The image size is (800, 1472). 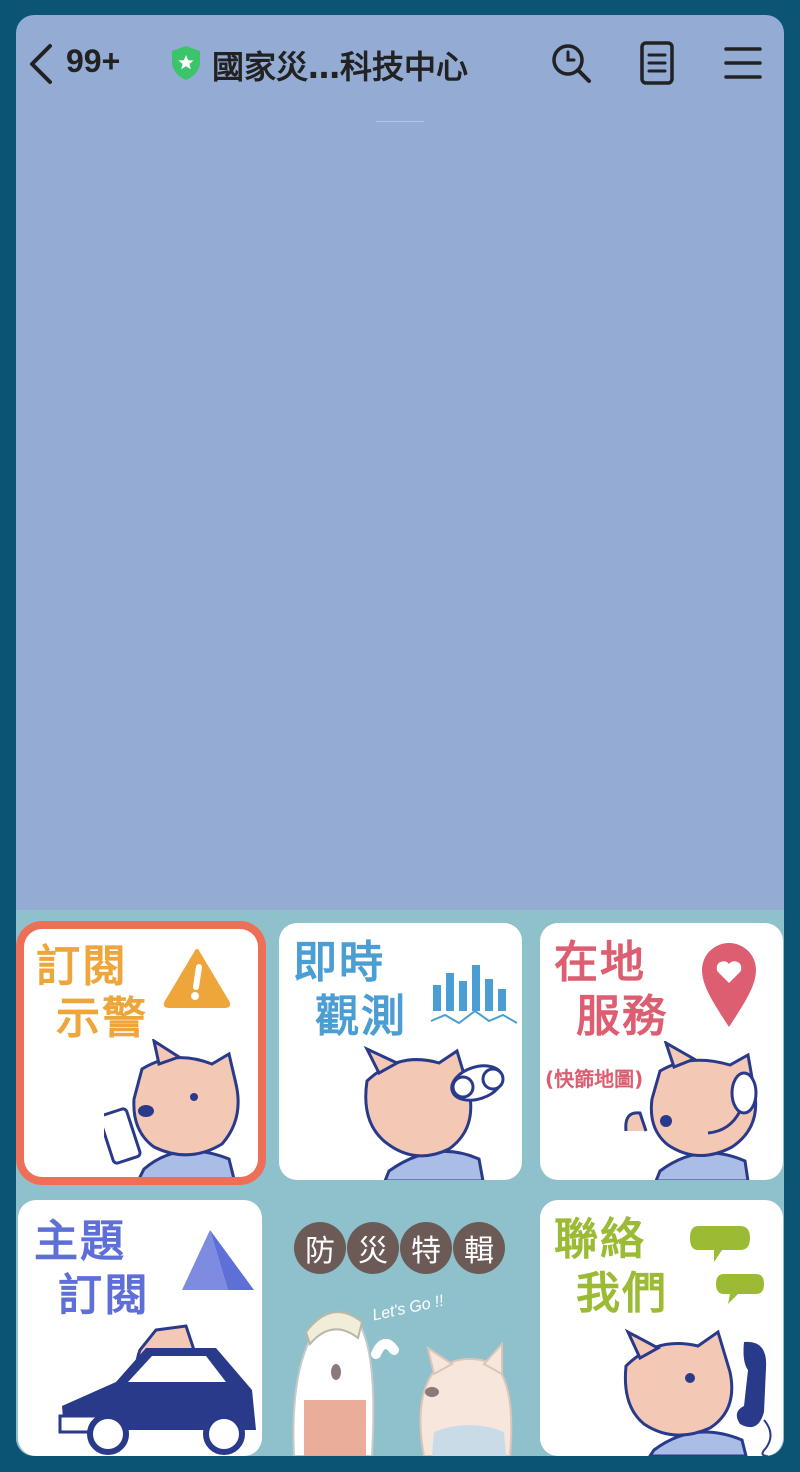 I want to click on subscribe-alert-tile: 訂閱 示警, so click(x=141, y=1053).